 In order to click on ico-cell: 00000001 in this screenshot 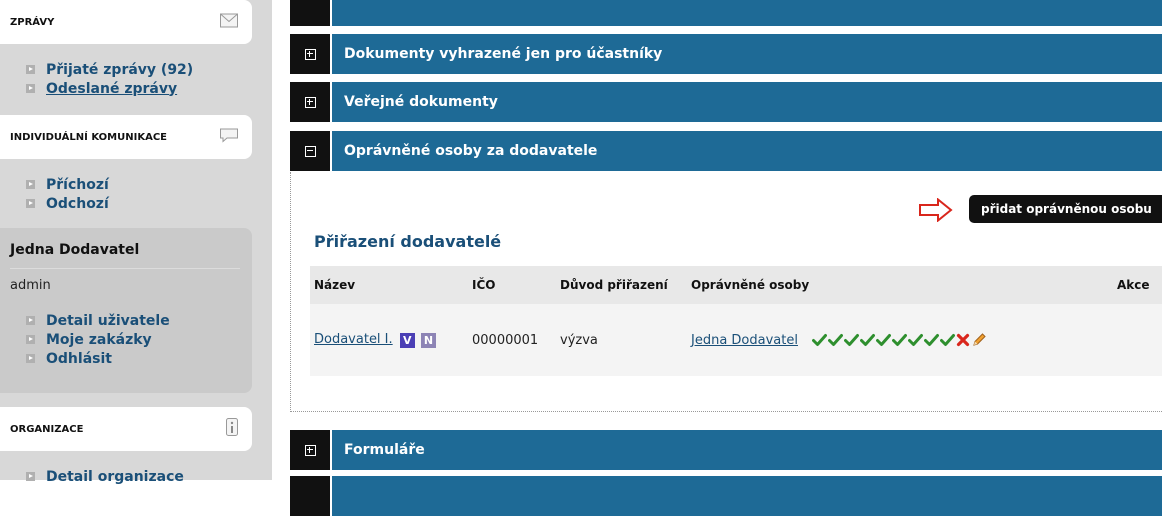, I will do `click(512, 340)`.